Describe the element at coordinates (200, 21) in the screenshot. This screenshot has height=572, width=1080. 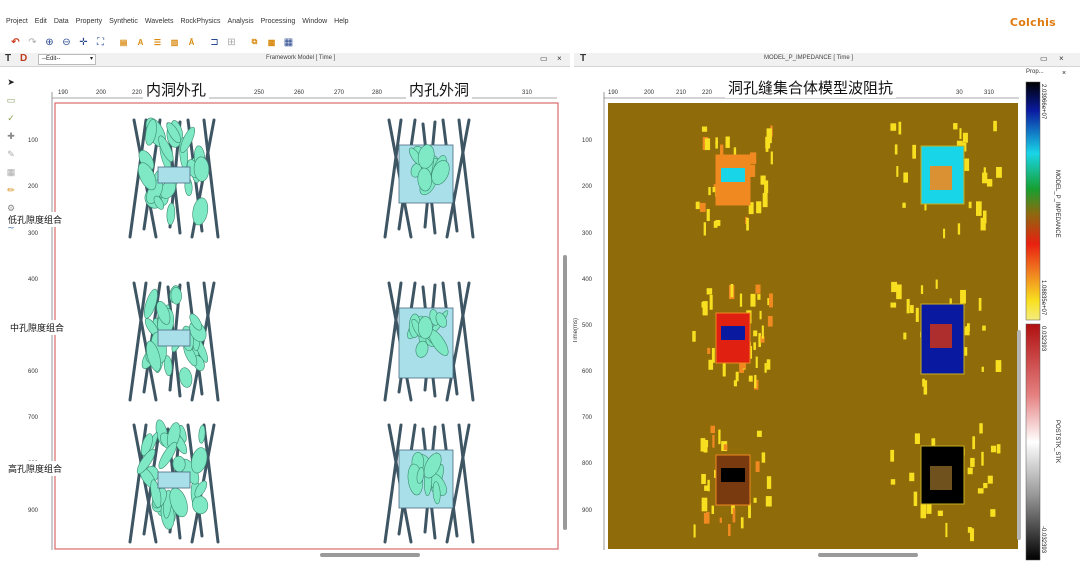
I see `menu-item-rockphysics: RockPhysics` at that location.